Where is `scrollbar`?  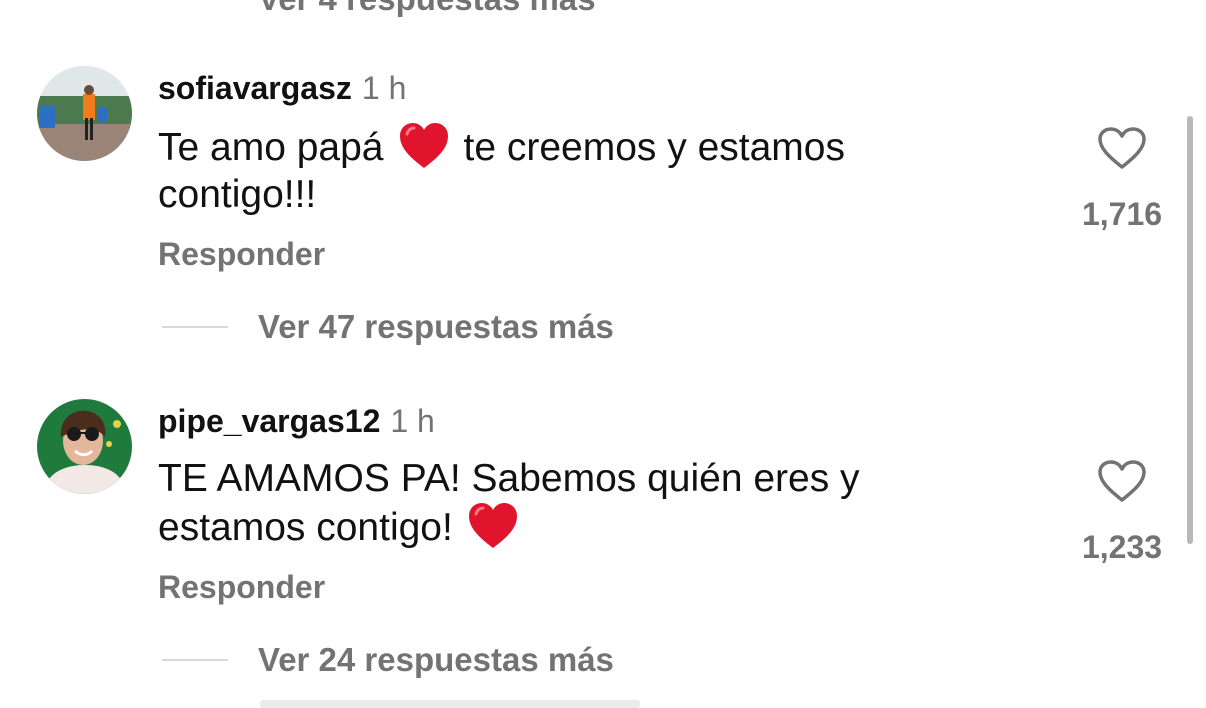
scrollbar is located at coordinates (1190, 330).